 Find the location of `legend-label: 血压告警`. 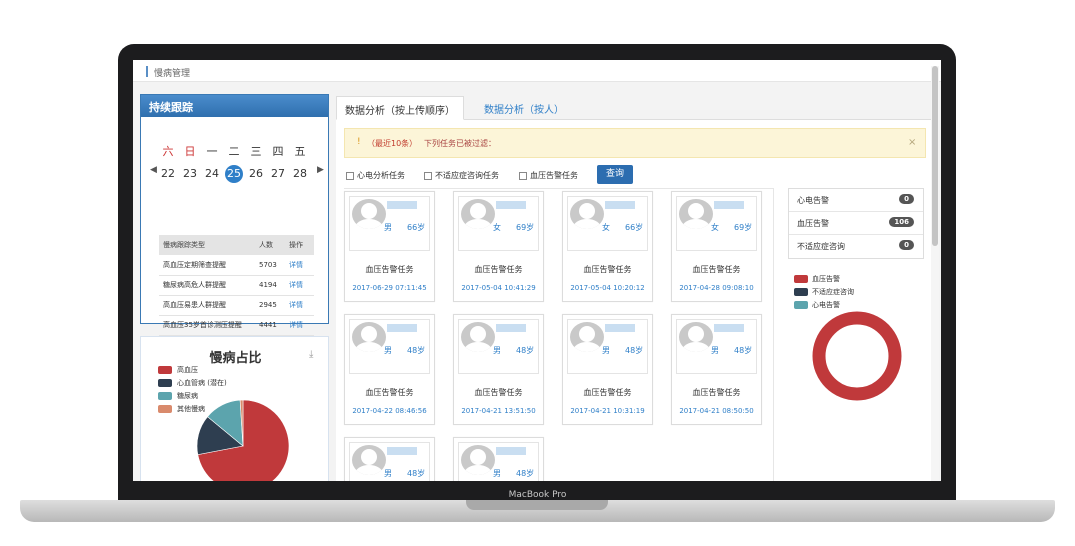

legend-label: 血压告警 is located at coordinates (826, 278).